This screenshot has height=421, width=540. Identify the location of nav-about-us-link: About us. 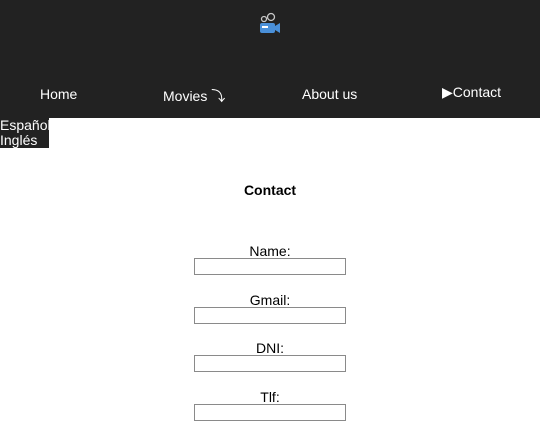
(329, 94).